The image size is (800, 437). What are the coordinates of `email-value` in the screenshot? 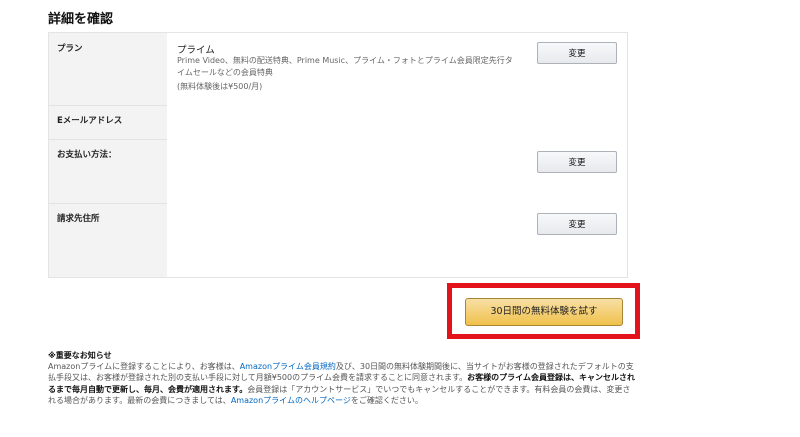 It's located at (397, 122).